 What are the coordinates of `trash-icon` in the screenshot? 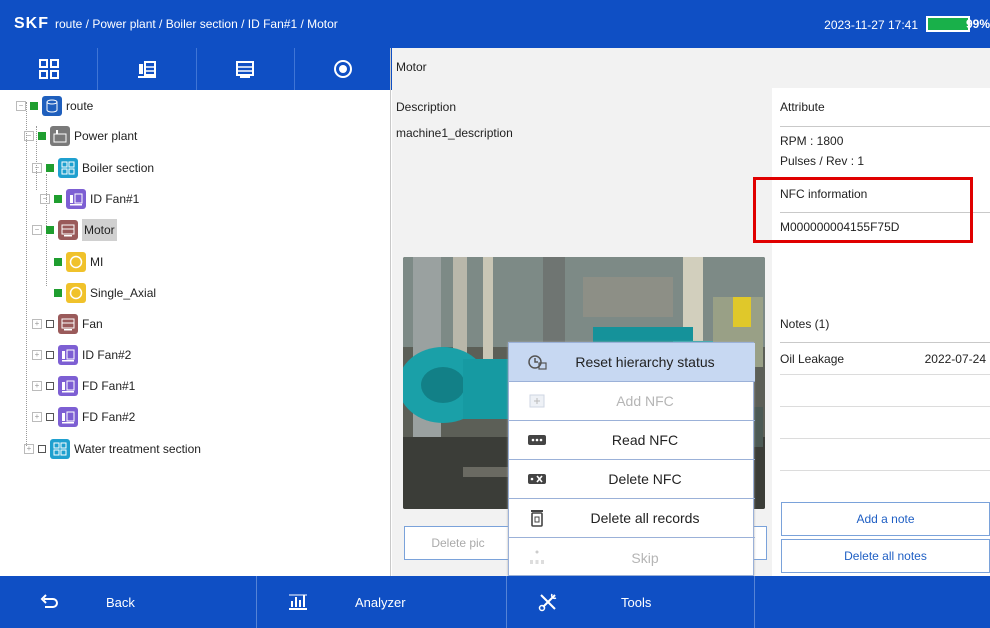 It's located at (537, 518).